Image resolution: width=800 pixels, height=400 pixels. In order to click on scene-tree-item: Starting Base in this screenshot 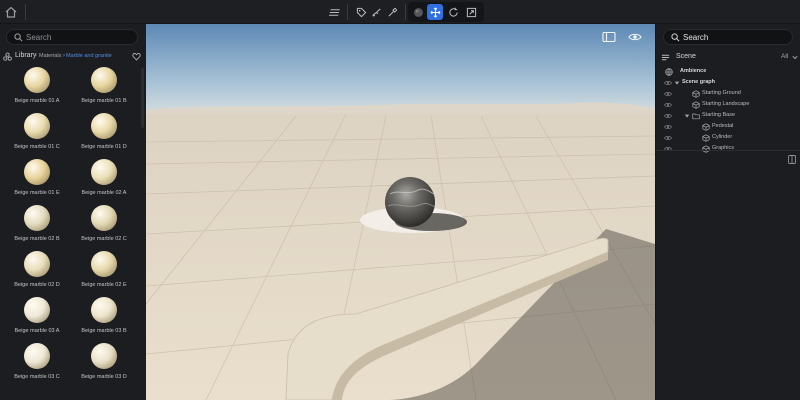, I will do `click(728, 116)`.